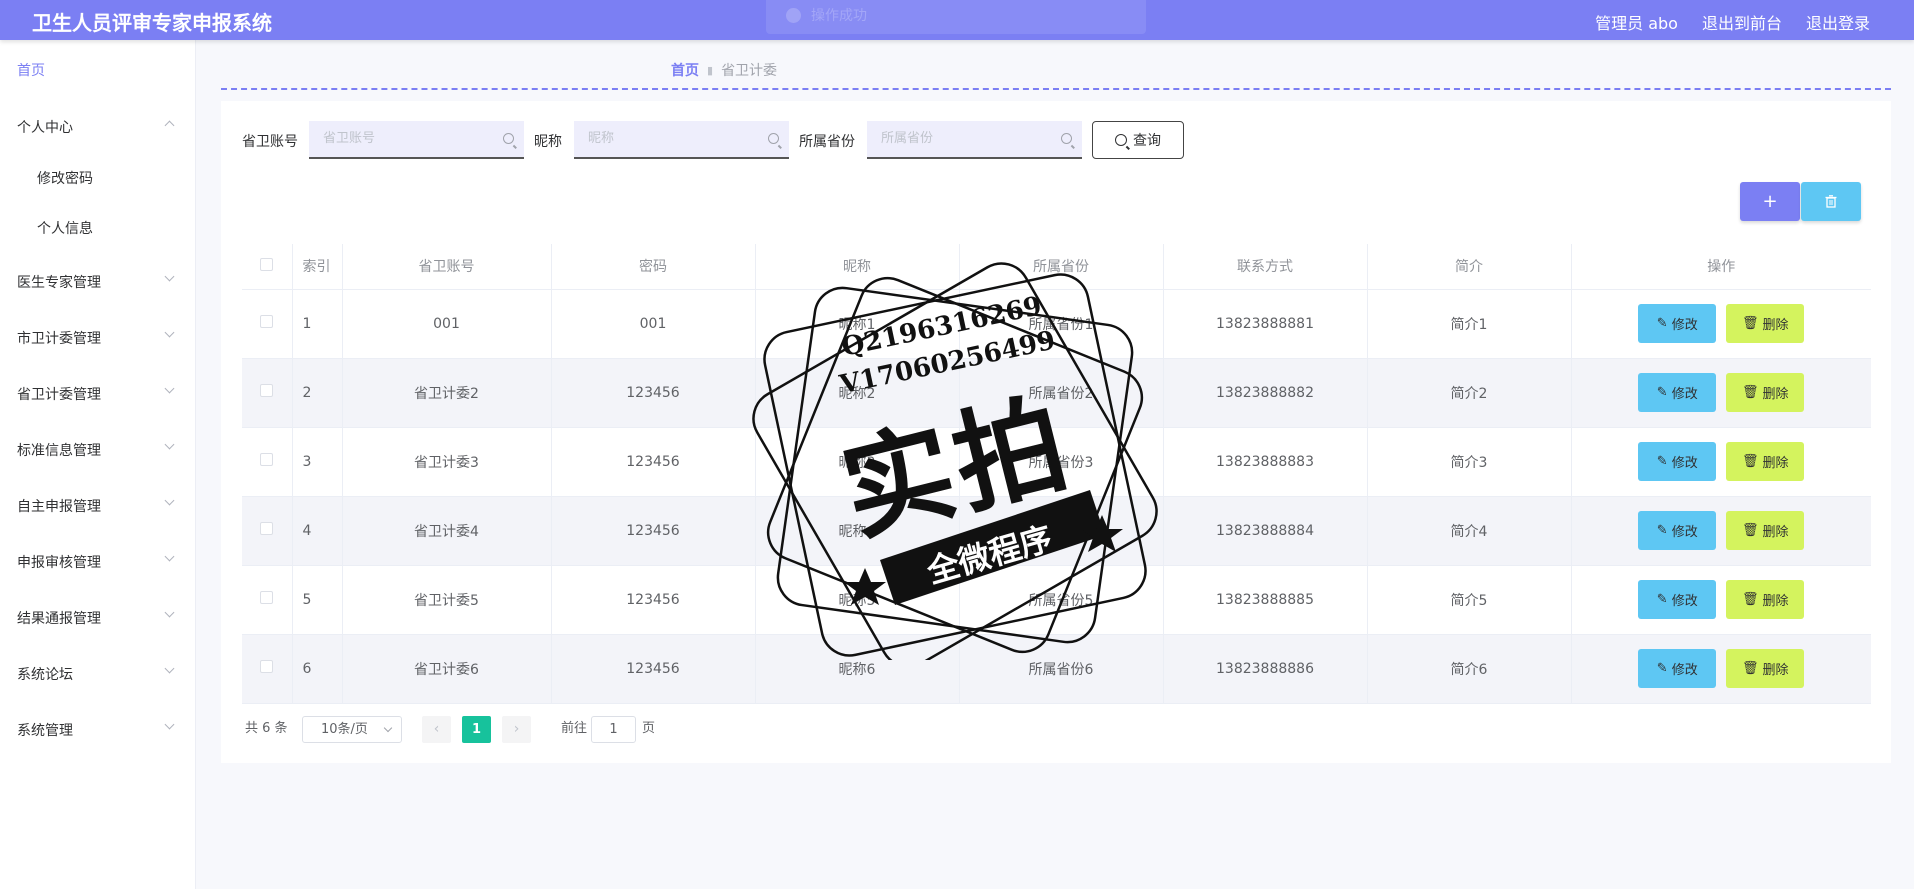 Image resolution: width=1914 pixels, height=889 pixels. Describe the element at coordinates (436, 729) in the screenshot. I see `prev-page-button: ‹` at that location.